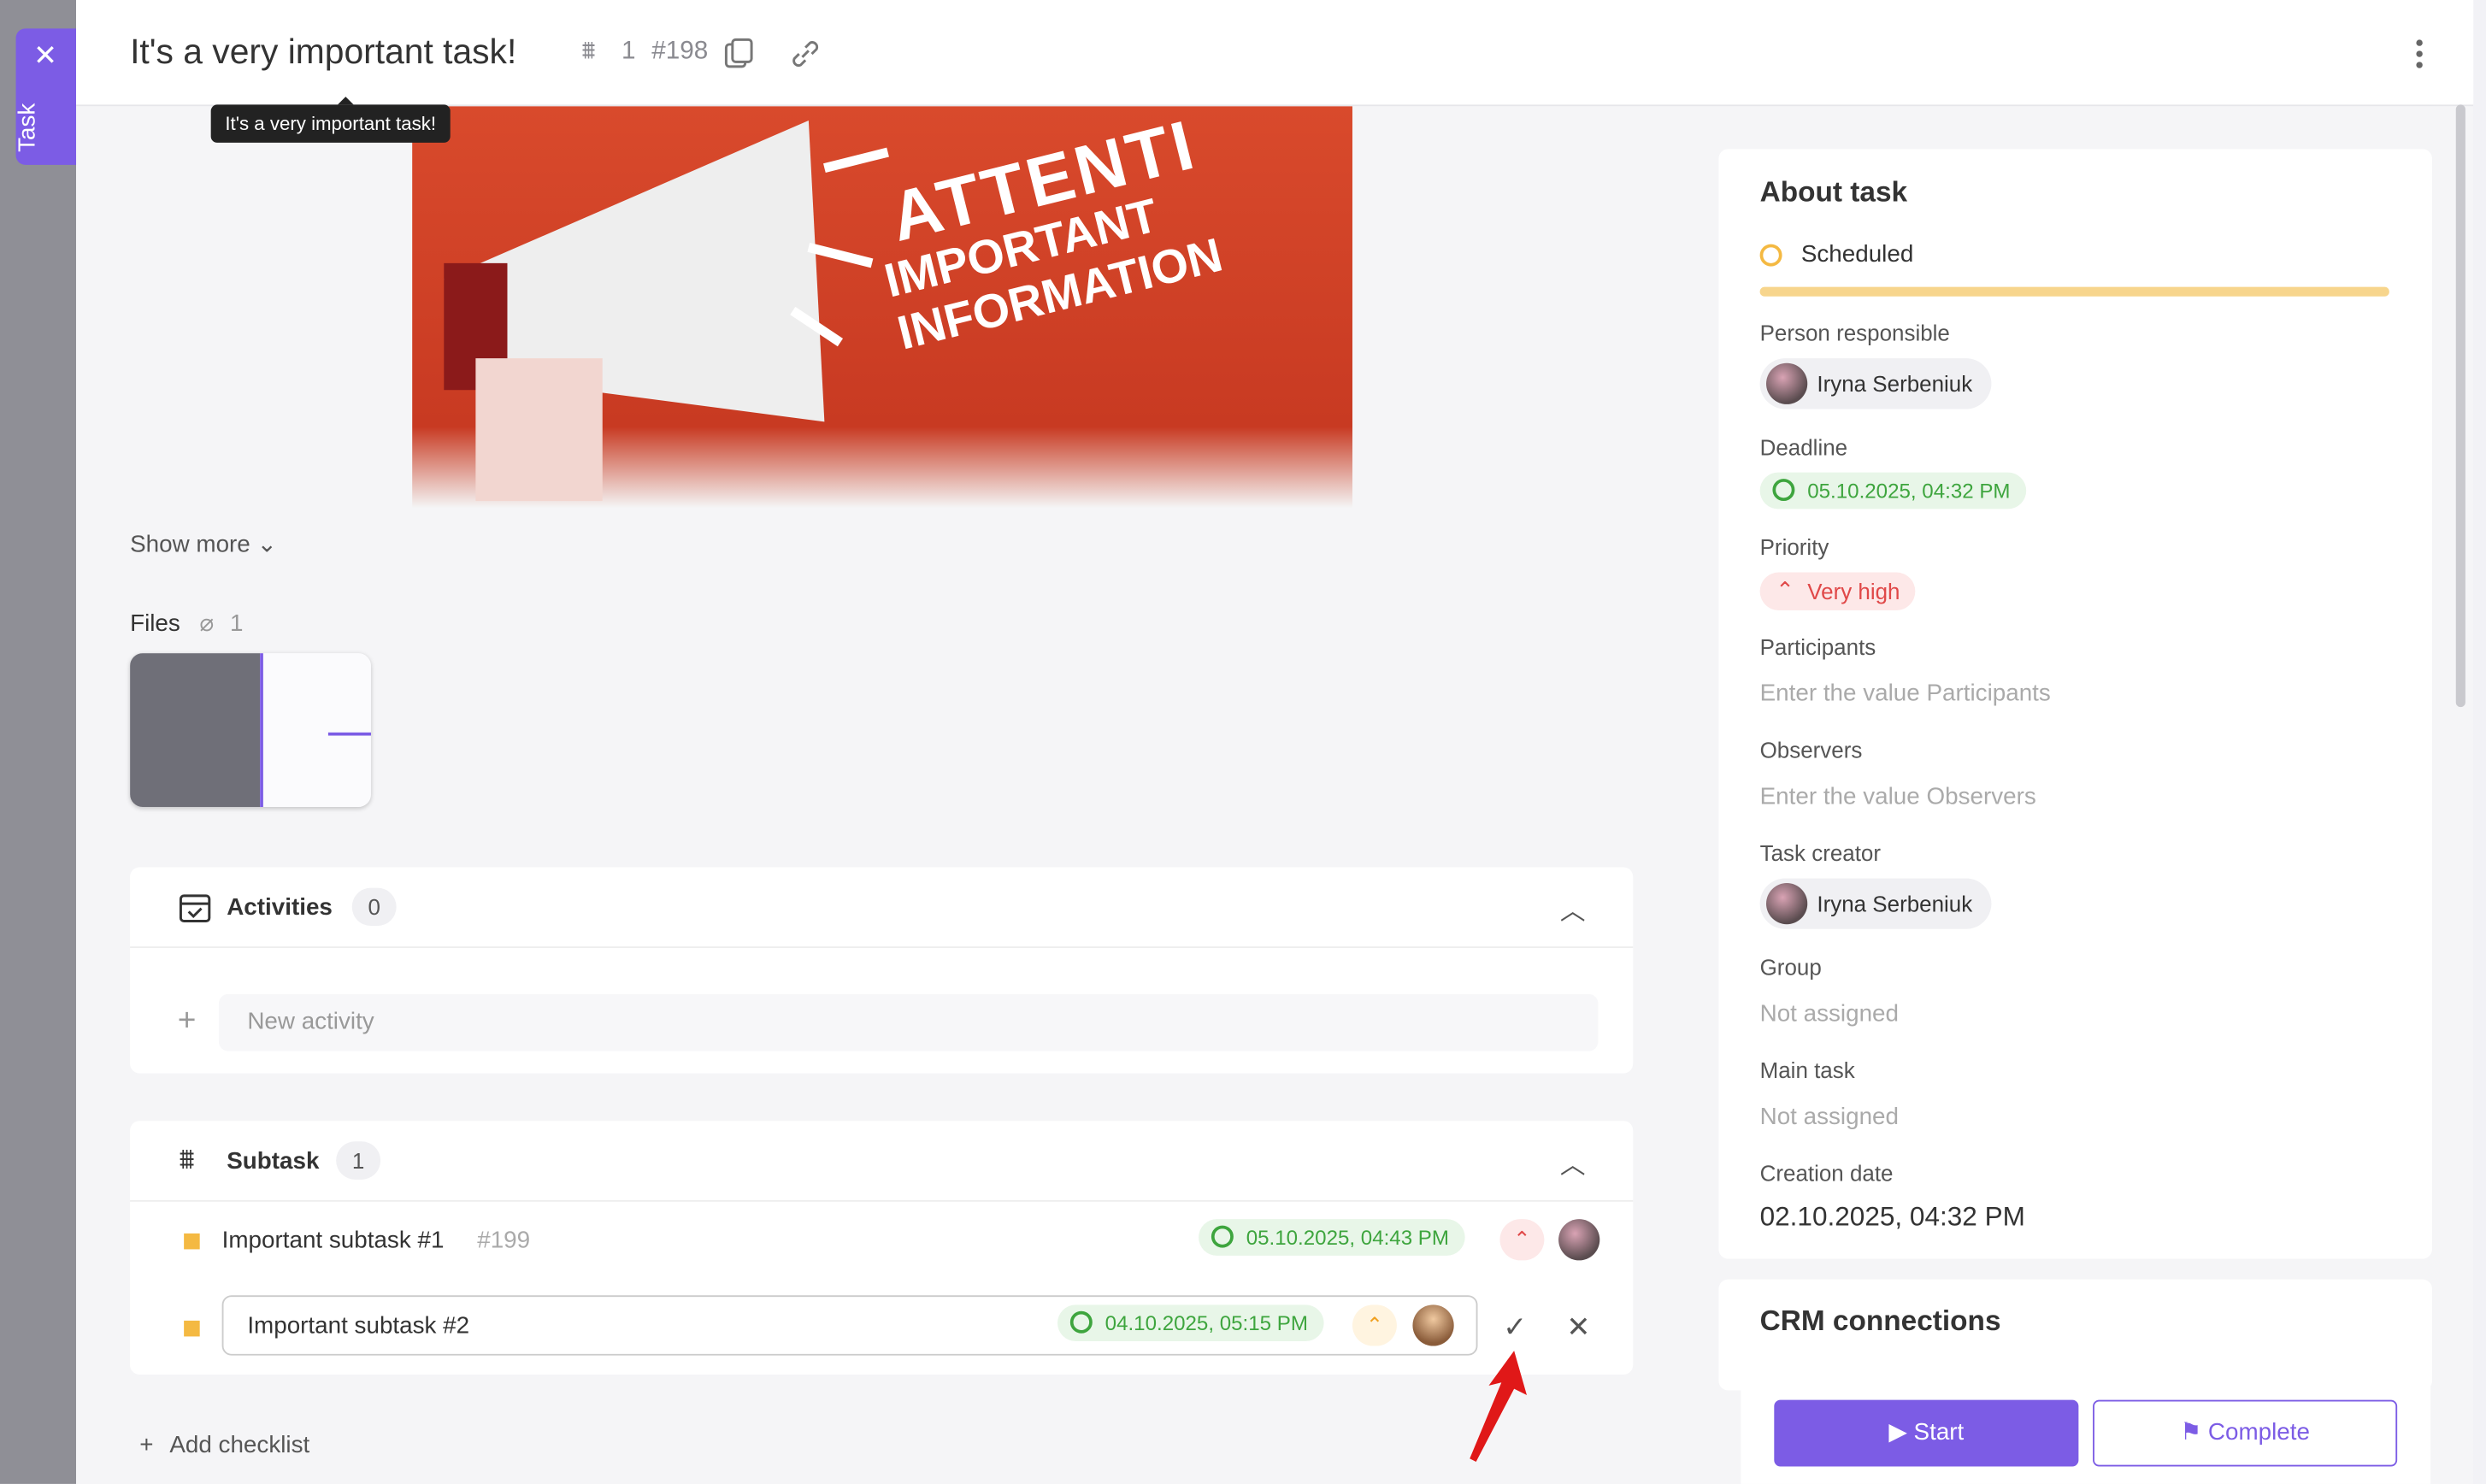 This screenshot has width=2486, height=1484. I want to click on paperclip-icon: ⌀, so click(207, 624).